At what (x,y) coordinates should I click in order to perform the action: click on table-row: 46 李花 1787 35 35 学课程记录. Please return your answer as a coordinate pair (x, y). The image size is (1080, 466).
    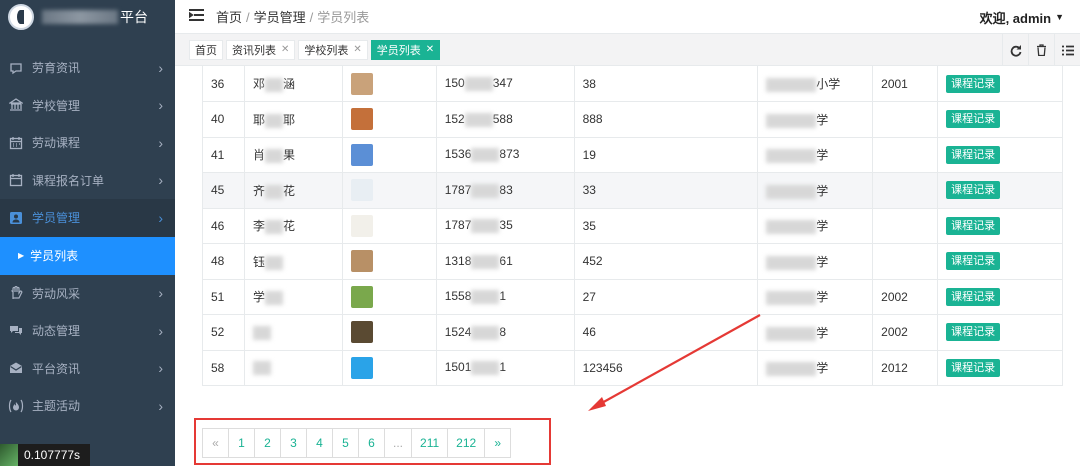
    Looking at the image, I should click on (632, 226).